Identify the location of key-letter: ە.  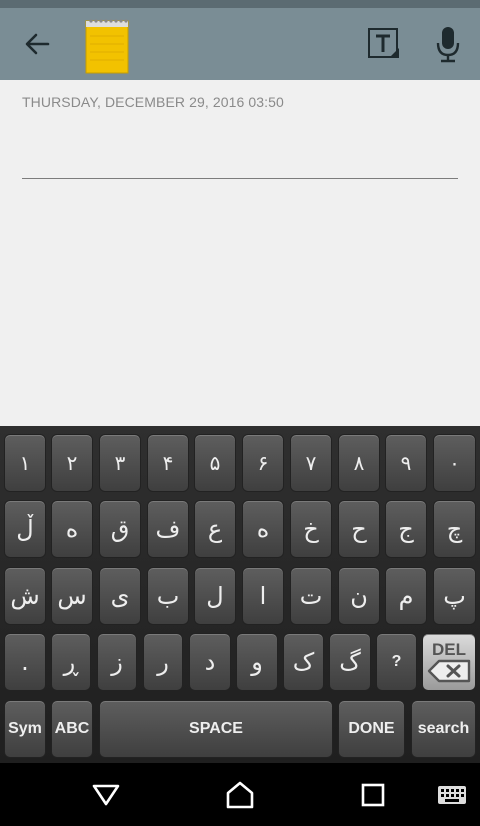
(72, 529).